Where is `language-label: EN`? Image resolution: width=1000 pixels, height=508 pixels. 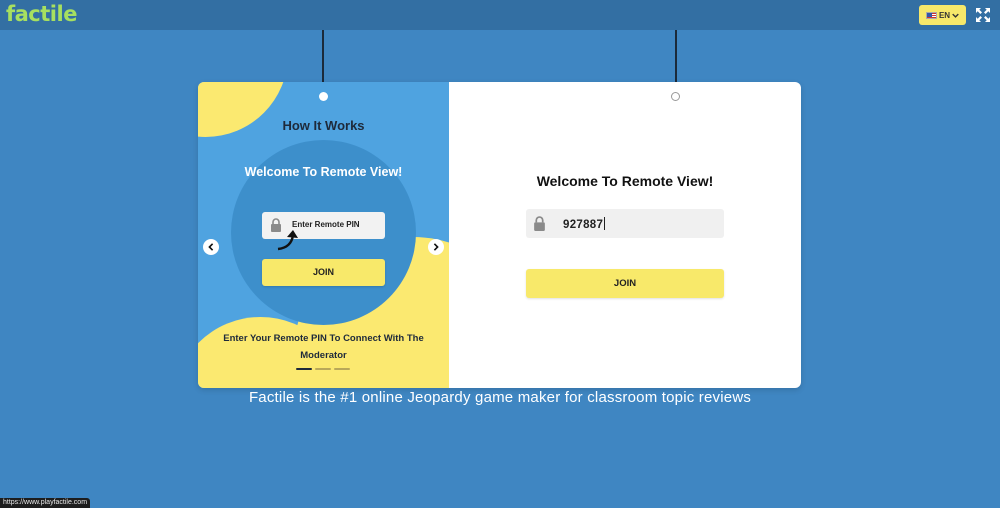 language-label: EN is located at coordinates (944, 15).